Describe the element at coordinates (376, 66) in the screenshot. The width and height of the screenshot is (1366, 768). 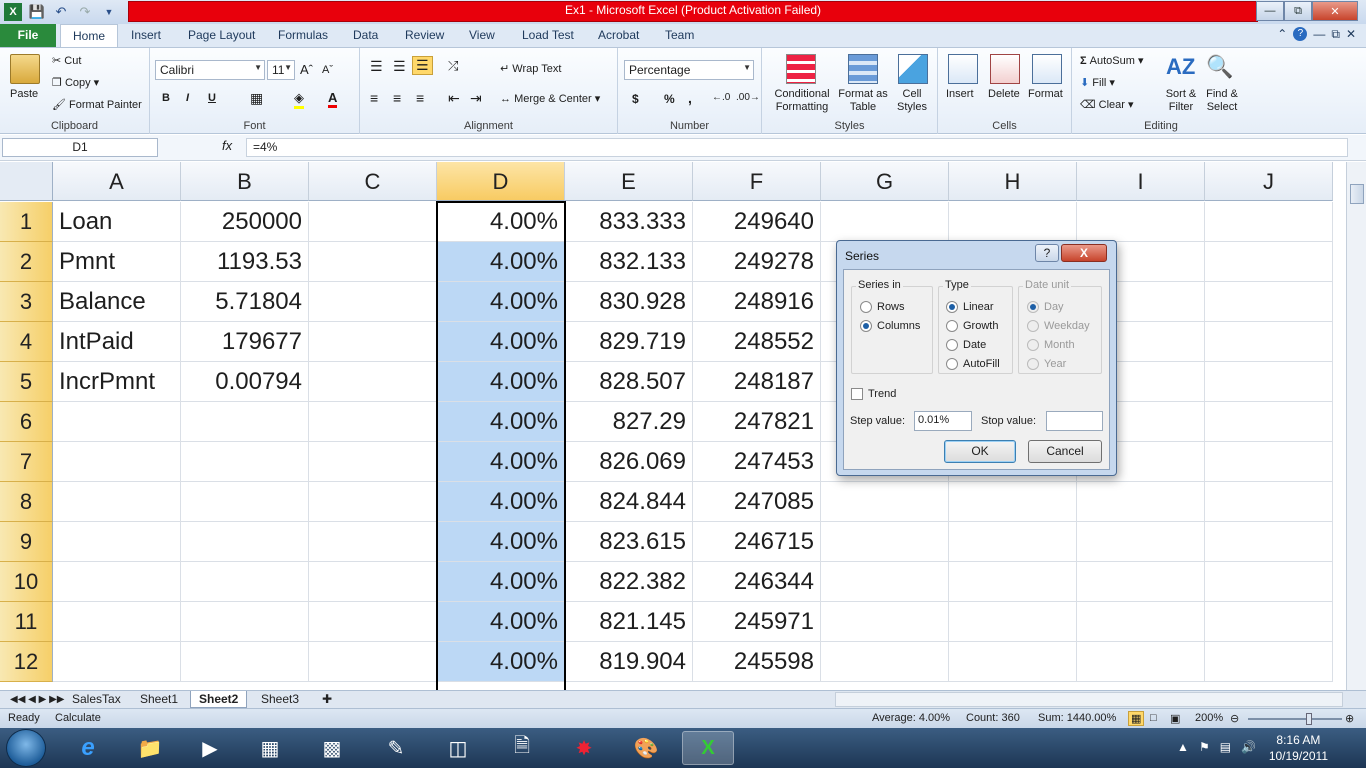
I see `align-top-icon: ☰` at that location.